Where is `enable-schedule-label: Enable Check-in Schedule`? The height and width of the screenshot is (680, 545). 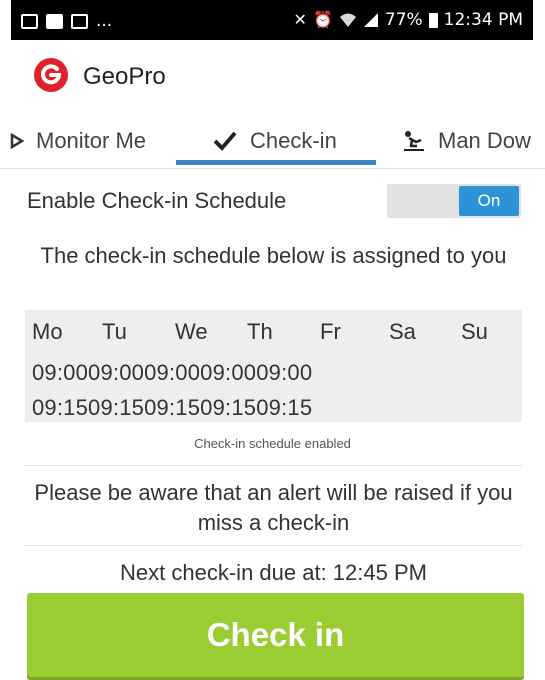
enable-schedule-label: Enable Check-in Schedule is located at coordinates (157, 200).